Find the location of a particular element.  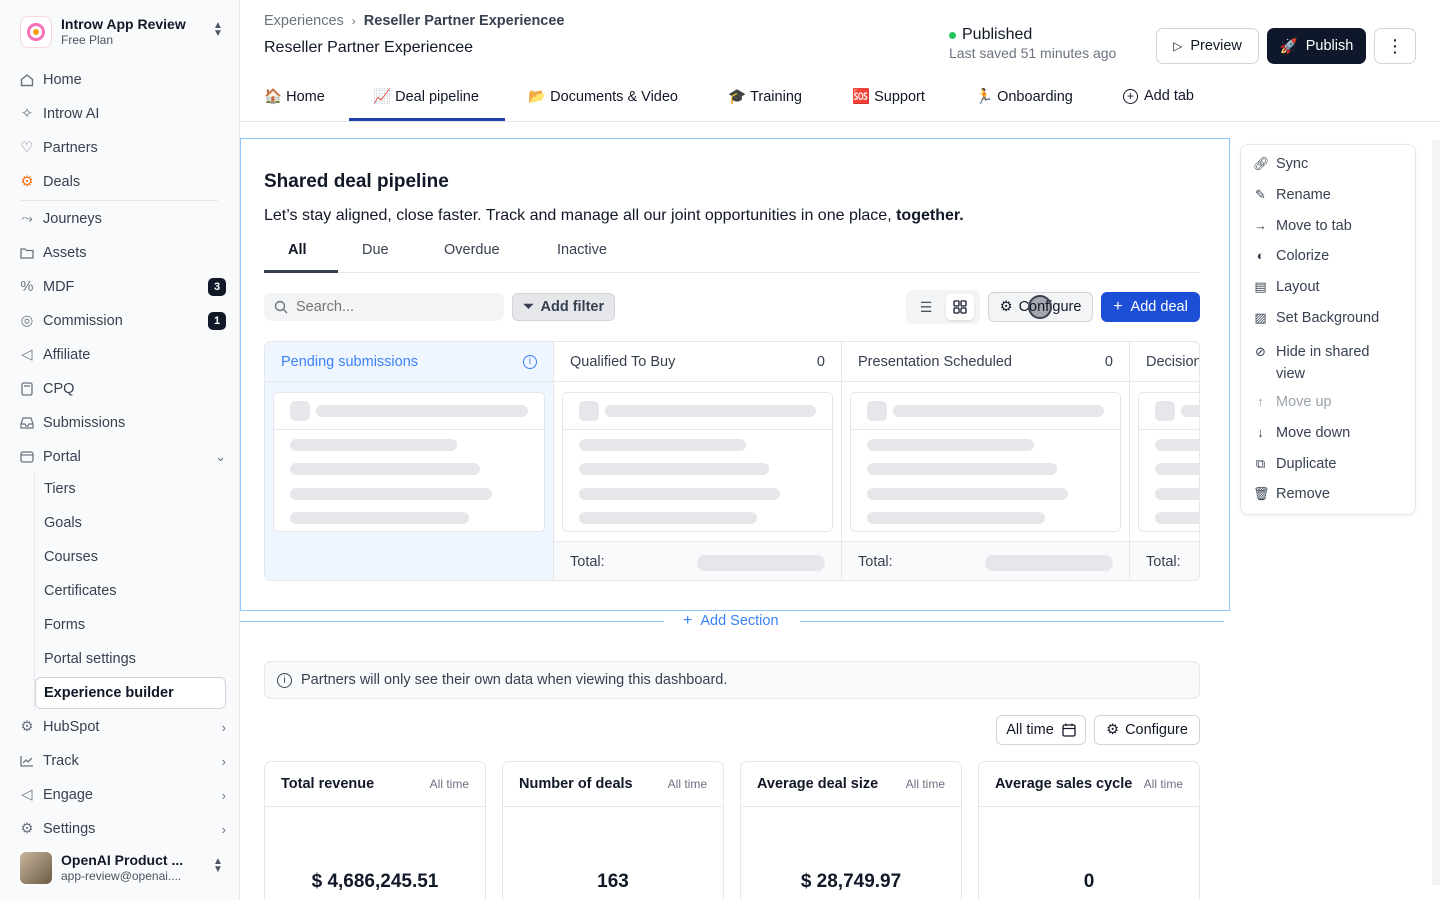

sidebar-subitem-portal-settings: Portal settings is located at coordinates (90, 659).